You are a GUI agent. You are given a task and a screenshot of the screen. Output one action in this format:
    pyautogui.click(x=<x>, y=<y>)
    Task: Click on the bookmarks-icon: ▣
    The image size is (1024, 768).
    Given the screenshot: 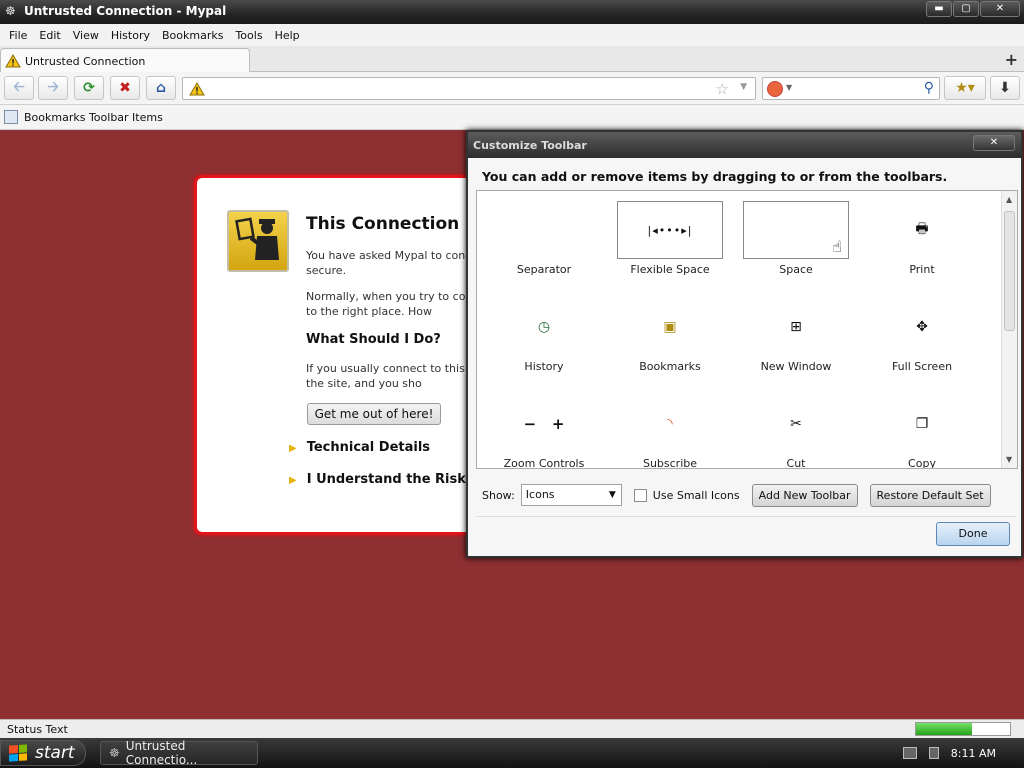 What is the action you would take?
    pyautogui.click(x=670, y=327)
    